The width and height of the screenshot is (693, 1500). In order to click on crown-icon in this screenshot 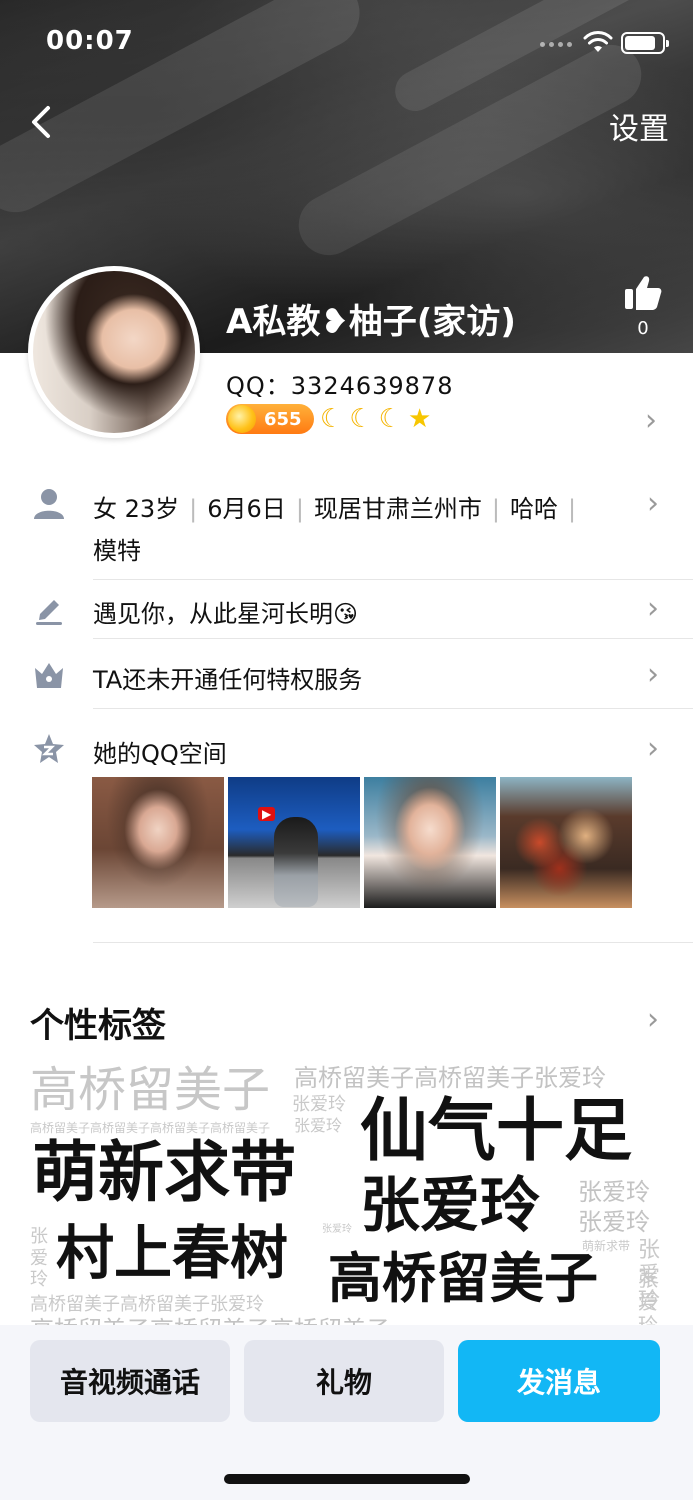, I will do `click(49, 675)`.